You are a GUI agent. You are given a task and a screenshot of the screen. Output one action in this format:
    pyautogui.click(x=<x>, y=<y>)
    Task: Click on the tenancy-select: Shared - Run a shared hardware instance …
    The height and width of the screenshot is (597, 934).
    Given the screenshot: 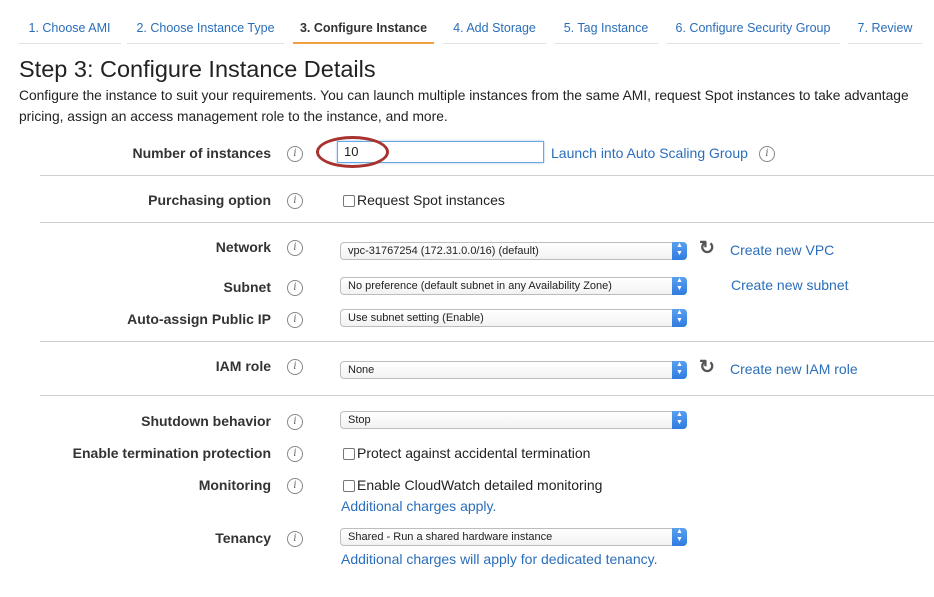 What is the action you would take?
    pyautogui.click(x=513, y=537)
    